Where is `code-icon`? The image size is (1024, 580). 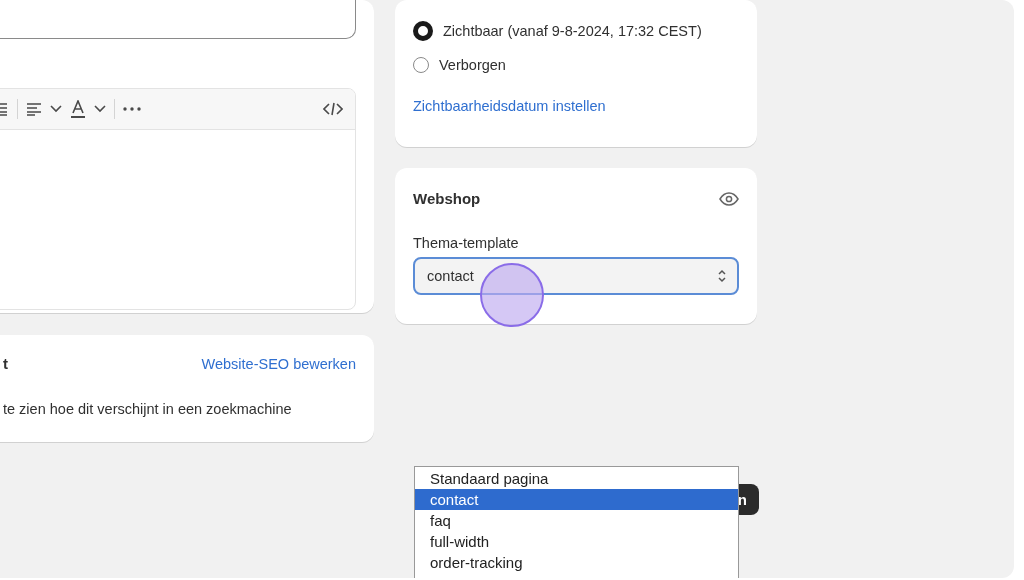
code-icon is located at coordinates (333, 109).